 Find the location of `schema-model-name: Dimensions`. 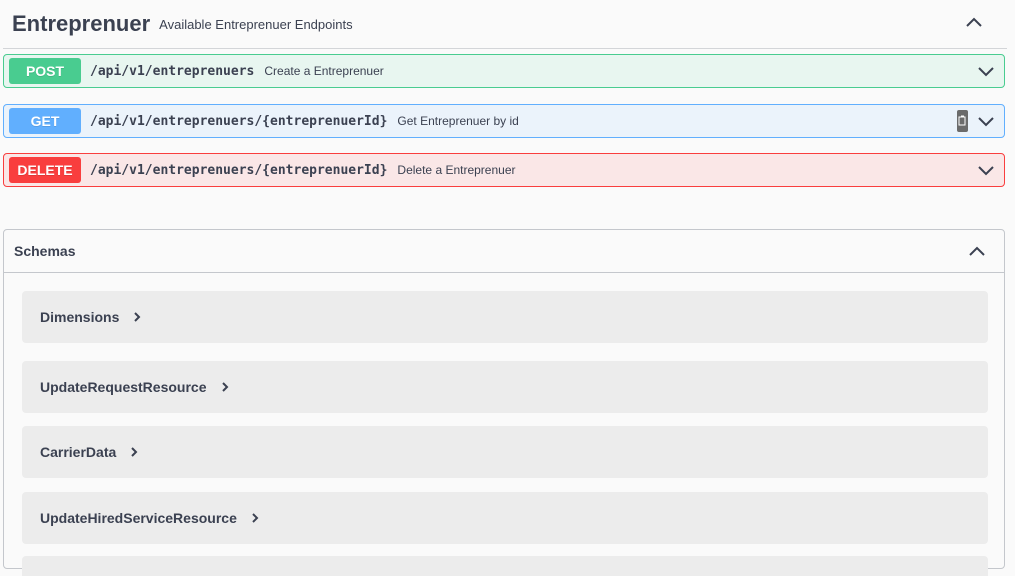

schema-model-name: Dimensions is located at coordinates (80, 317).